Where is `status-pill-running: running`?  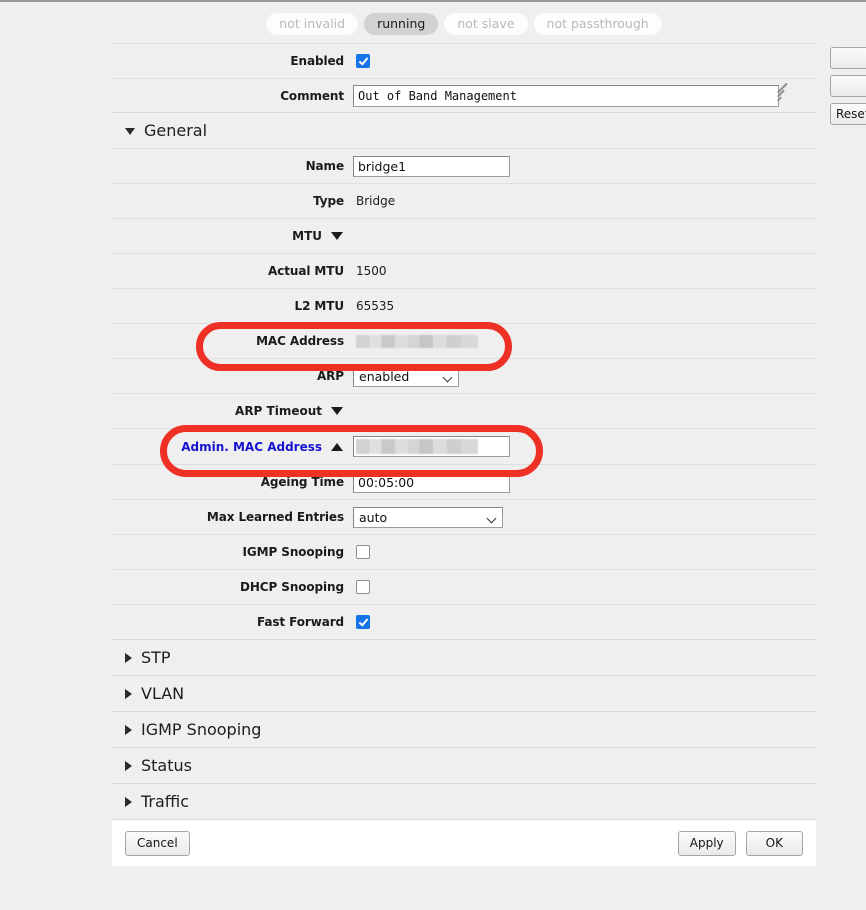
status-pill-running: running is located at coordinates (401, 24).